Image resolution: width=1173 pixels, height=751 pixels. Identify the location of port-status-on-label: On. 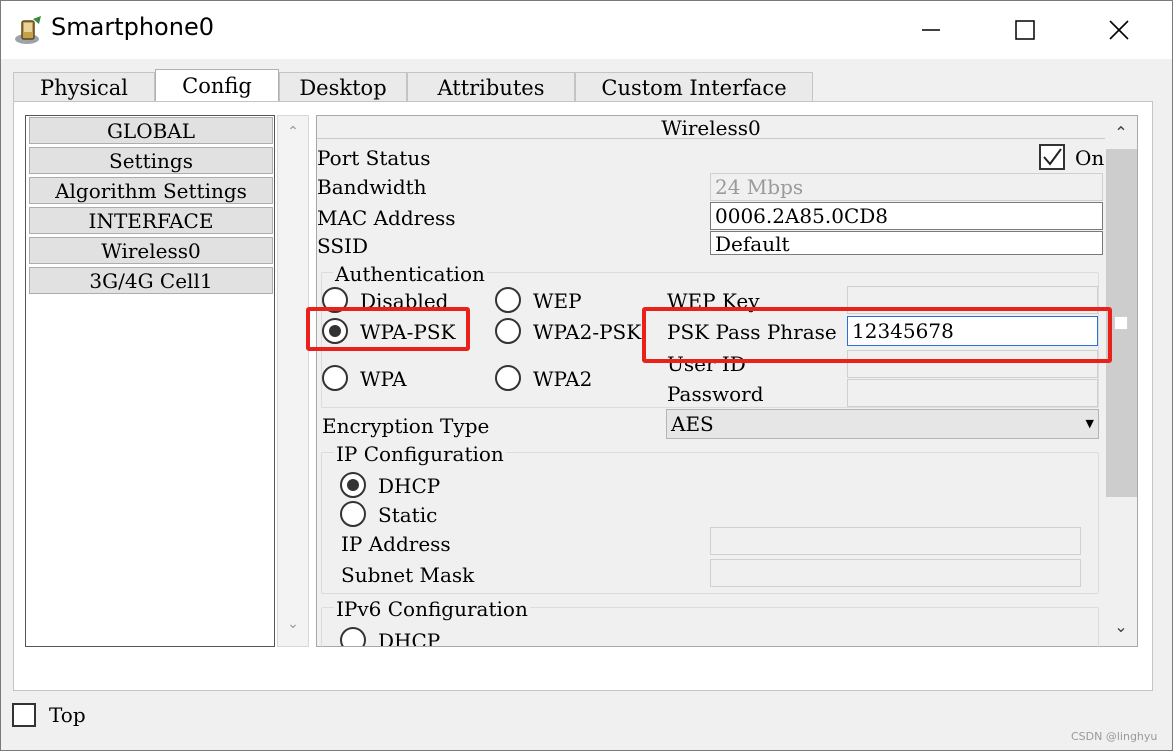
(1090, 158).